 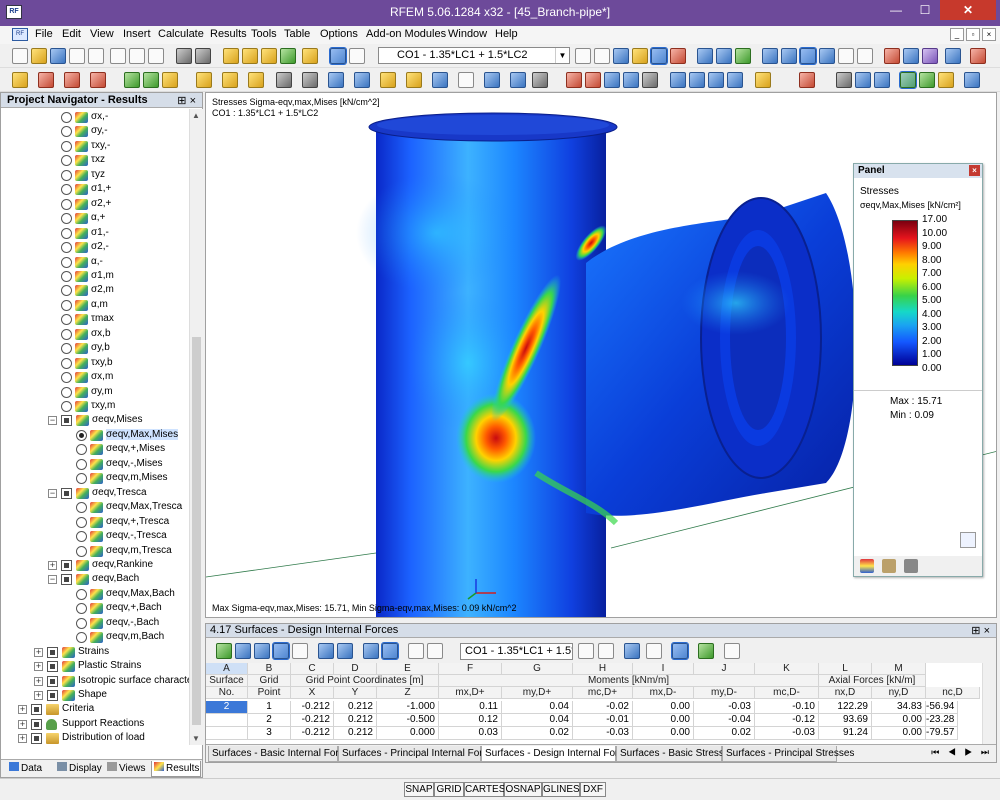 What do you see at coordinates (787, 707) in the screenshot?
I see `table-cell: -0.10` at bounding box center [787, 707].